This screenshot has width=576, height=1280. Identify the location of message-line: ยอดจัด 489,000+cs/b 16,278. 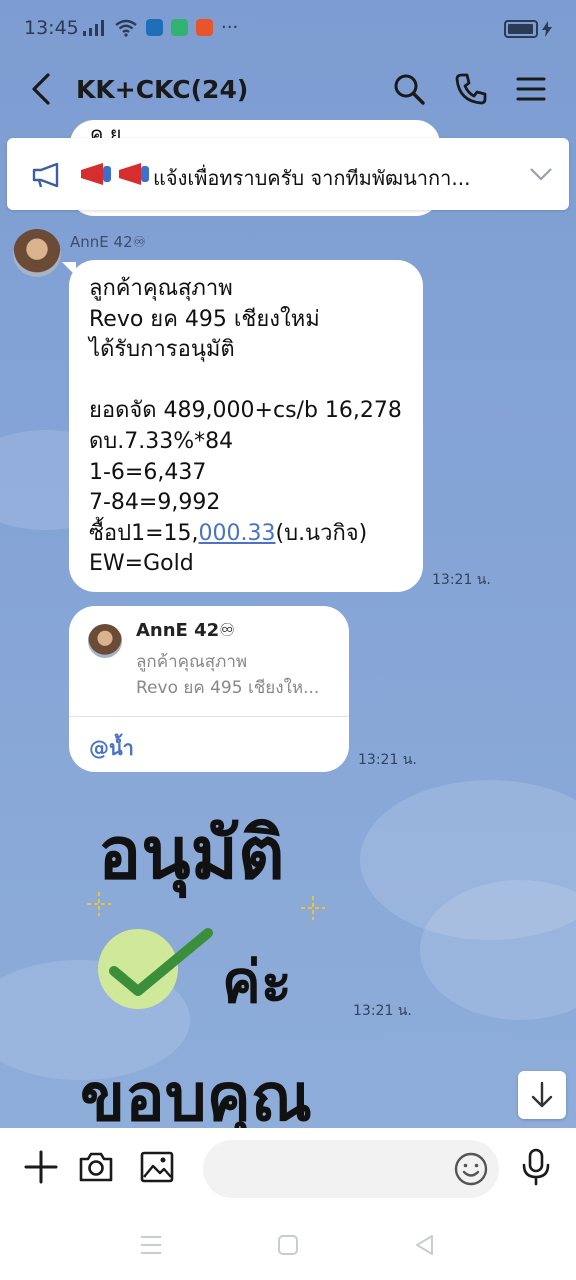
(245, 411).